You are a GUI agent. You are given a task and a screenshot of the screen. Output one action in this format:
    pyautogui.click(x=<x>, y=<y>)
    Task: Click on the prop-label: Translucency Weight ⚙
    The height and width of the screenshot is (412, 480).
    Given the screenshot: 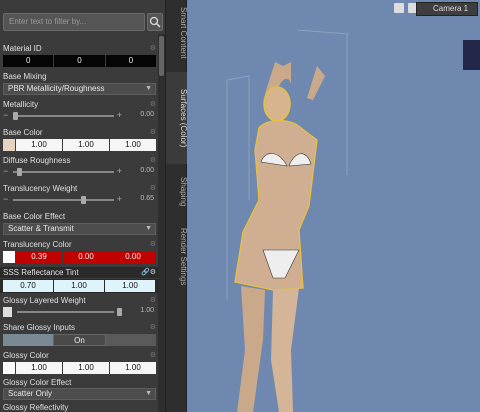 What is the action you would take?
    pyautogui.click(x=79, y=188)
    